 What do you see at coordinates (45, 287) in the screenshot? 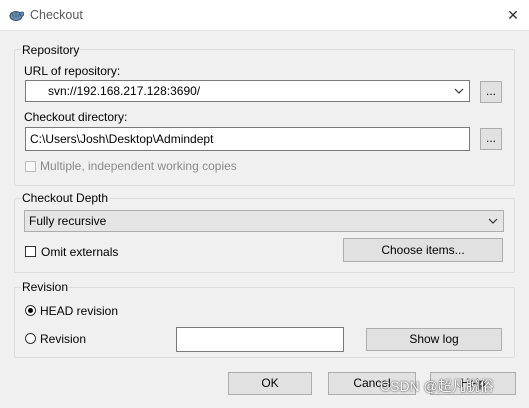
I see `revision-legend: Revision` at bounding box center [45, 287].